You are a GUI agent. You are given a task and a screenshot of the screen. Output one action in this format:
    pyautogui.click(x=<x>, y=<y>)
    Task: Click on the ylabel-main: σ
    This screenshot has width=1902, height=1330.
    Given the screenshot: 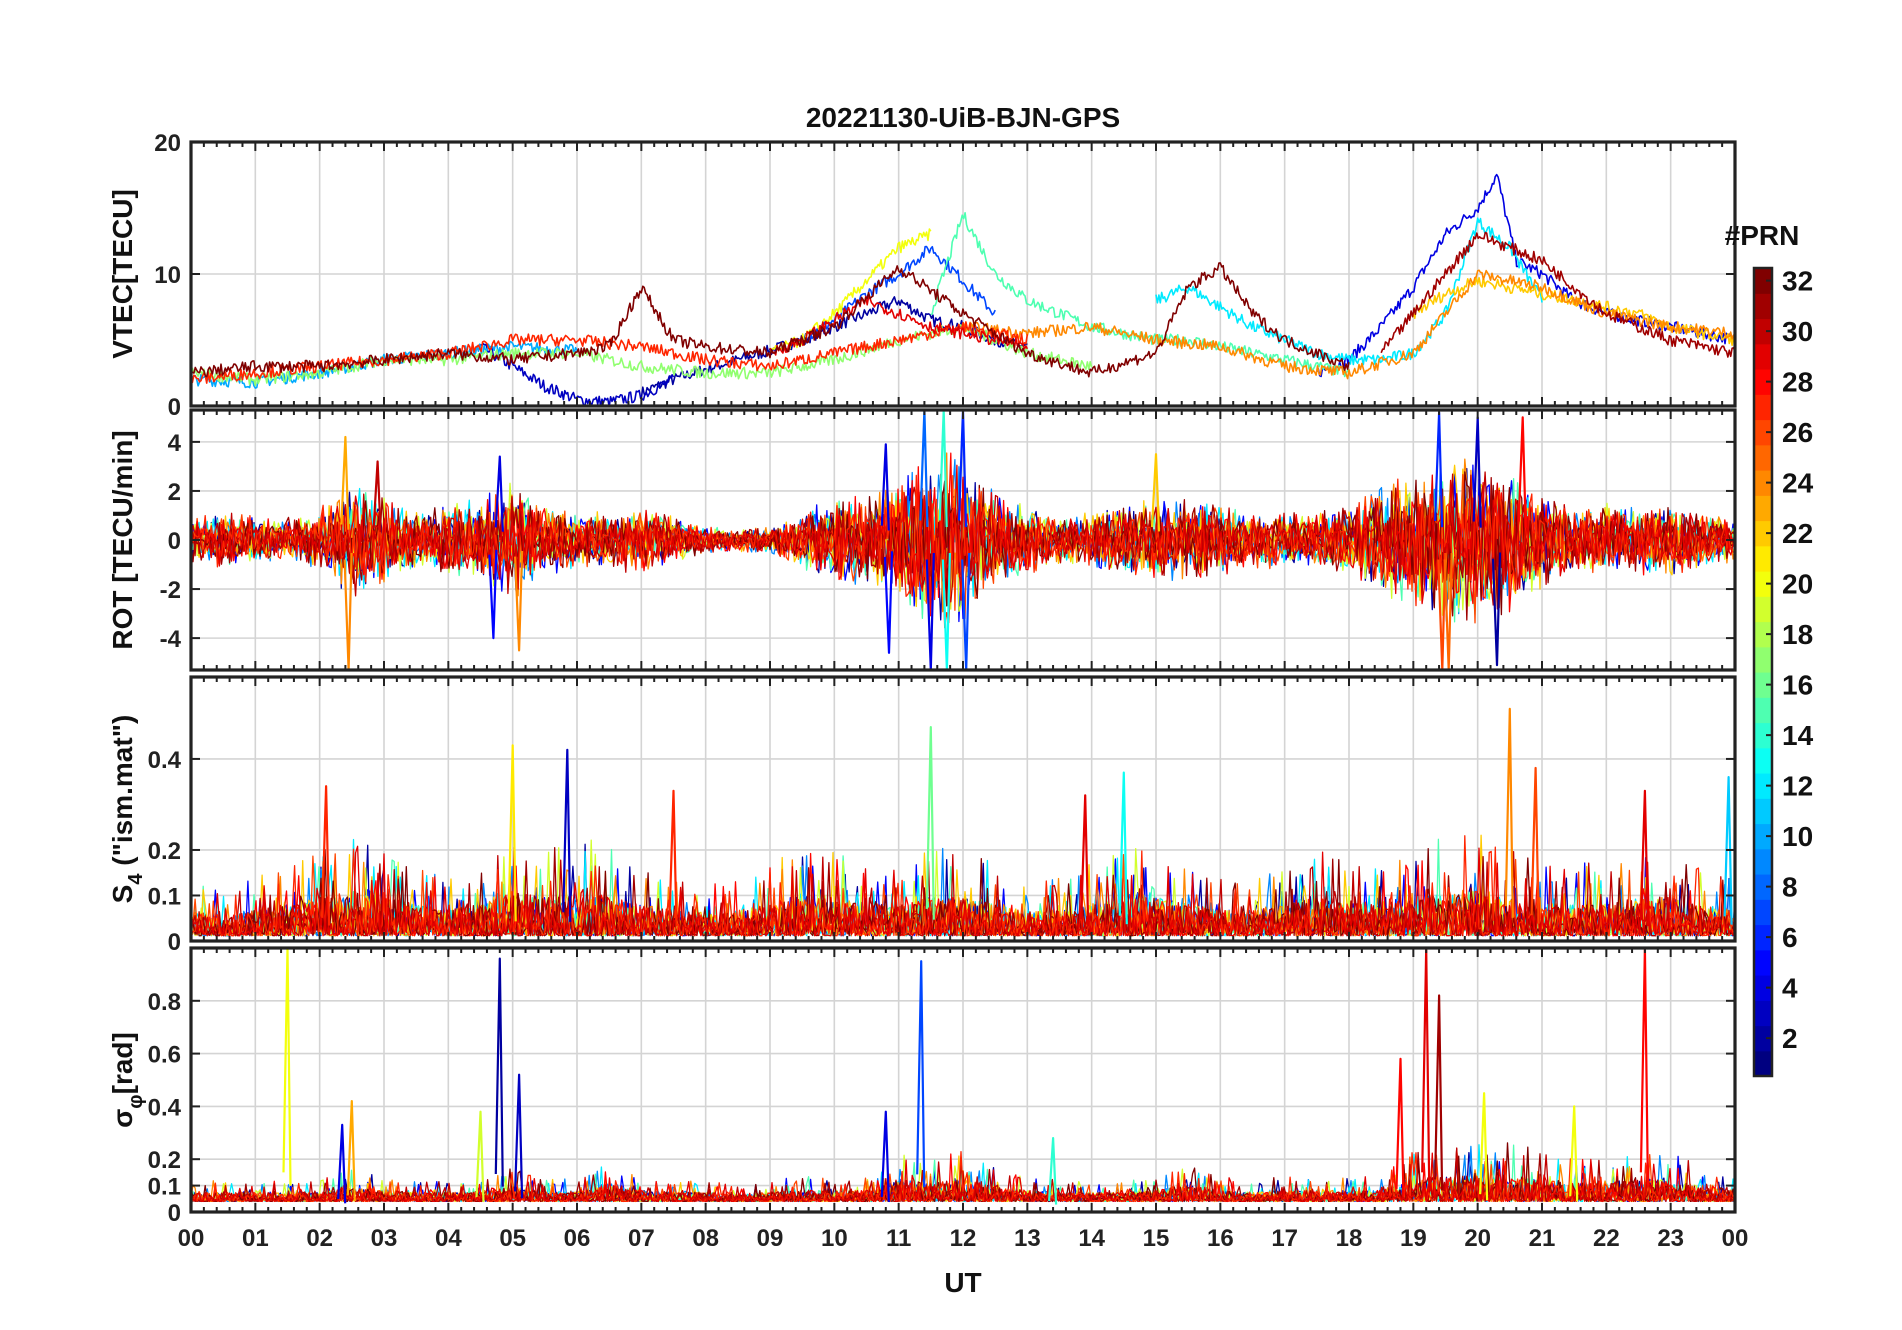 What is the action you would take?
    pyautogui.click(x=122, y=1118)
    